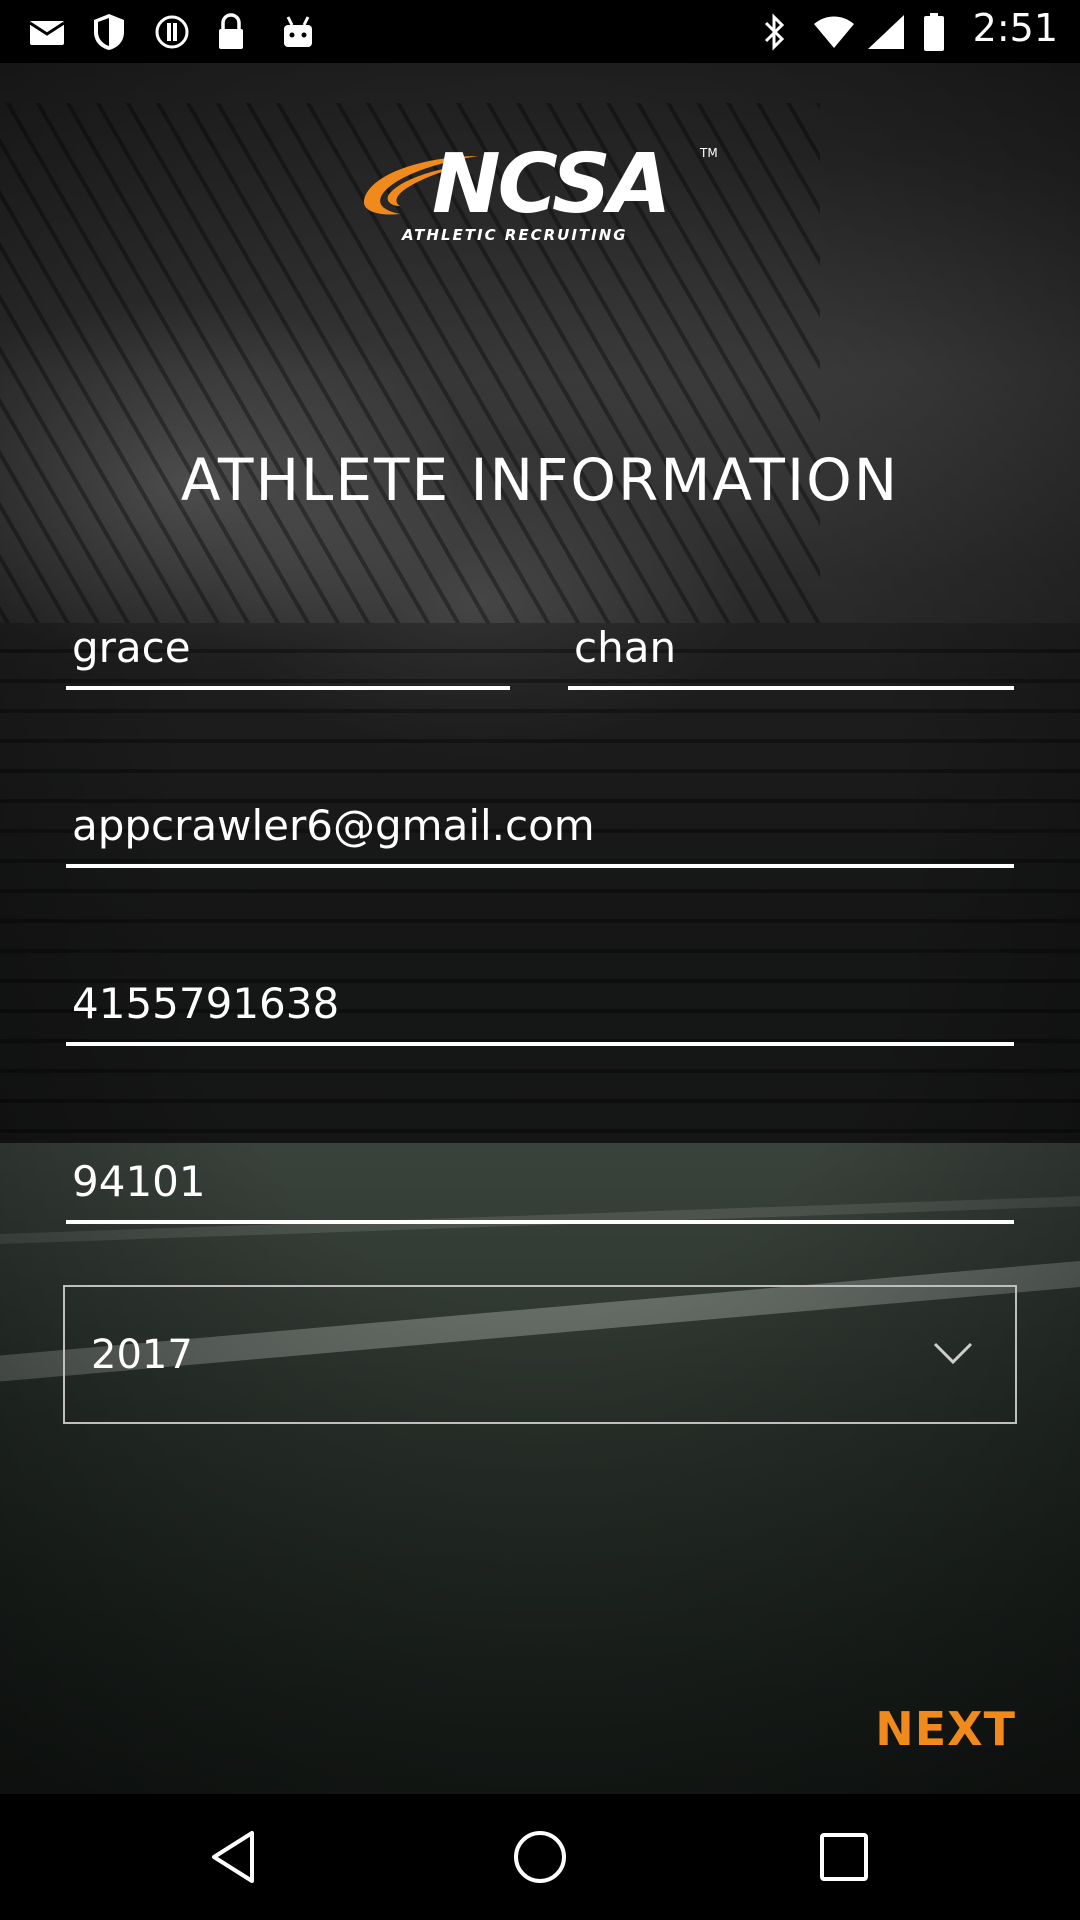 The width and height of the screenshot is (1080, 1920). What do you see at coordinates (172, 32) in the screenshot?
I see `alert-icon` at bounding box center [172, 32].